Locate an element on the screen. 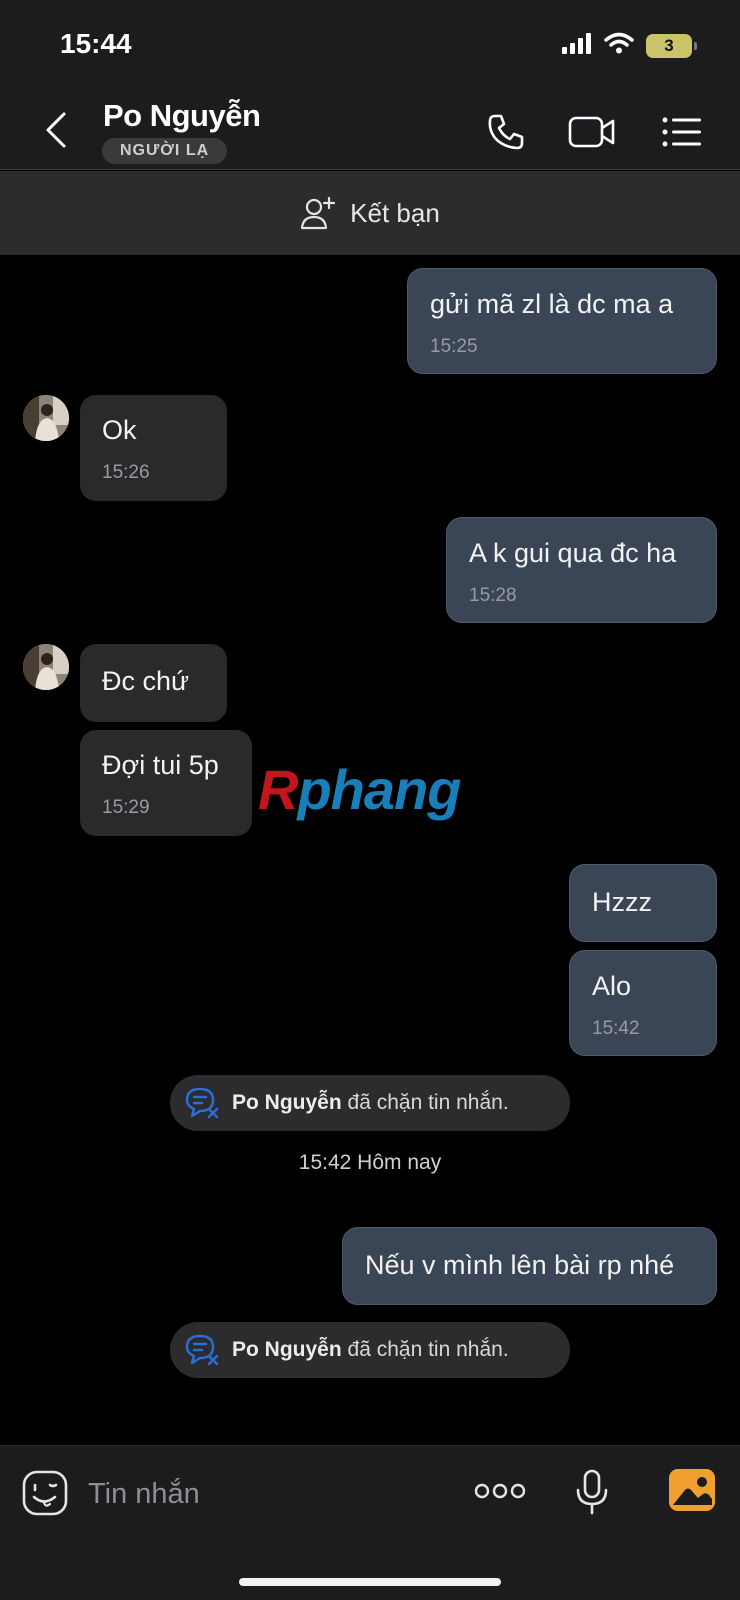  message-time: 15:28 is located at coordinates (493, 595).